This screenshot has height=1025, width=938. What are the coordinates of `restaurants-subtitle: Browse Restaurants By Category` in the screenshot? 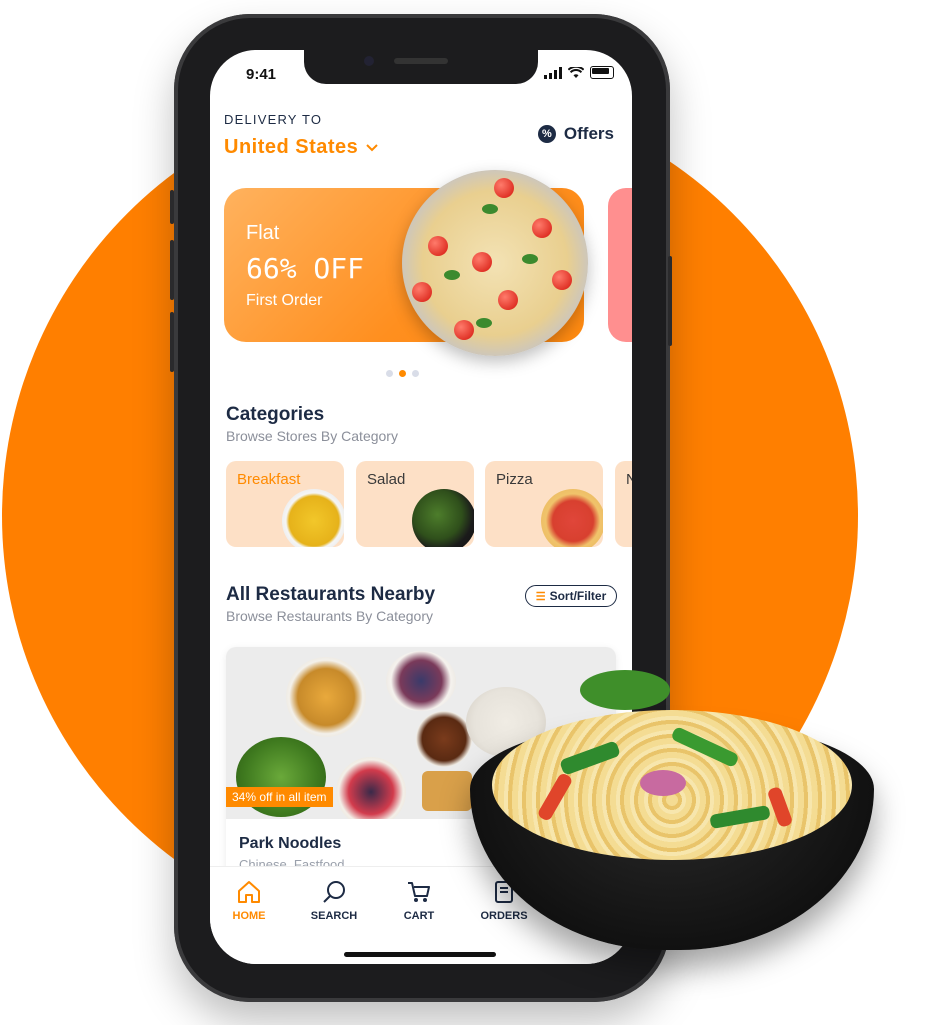 It's located at (329, 616).